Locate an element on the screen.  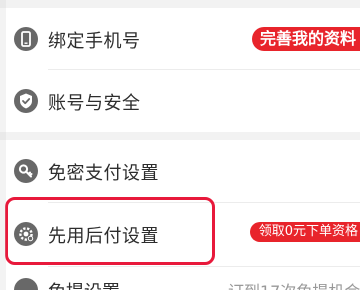
phone-icon is located at coordinates (26, 39).